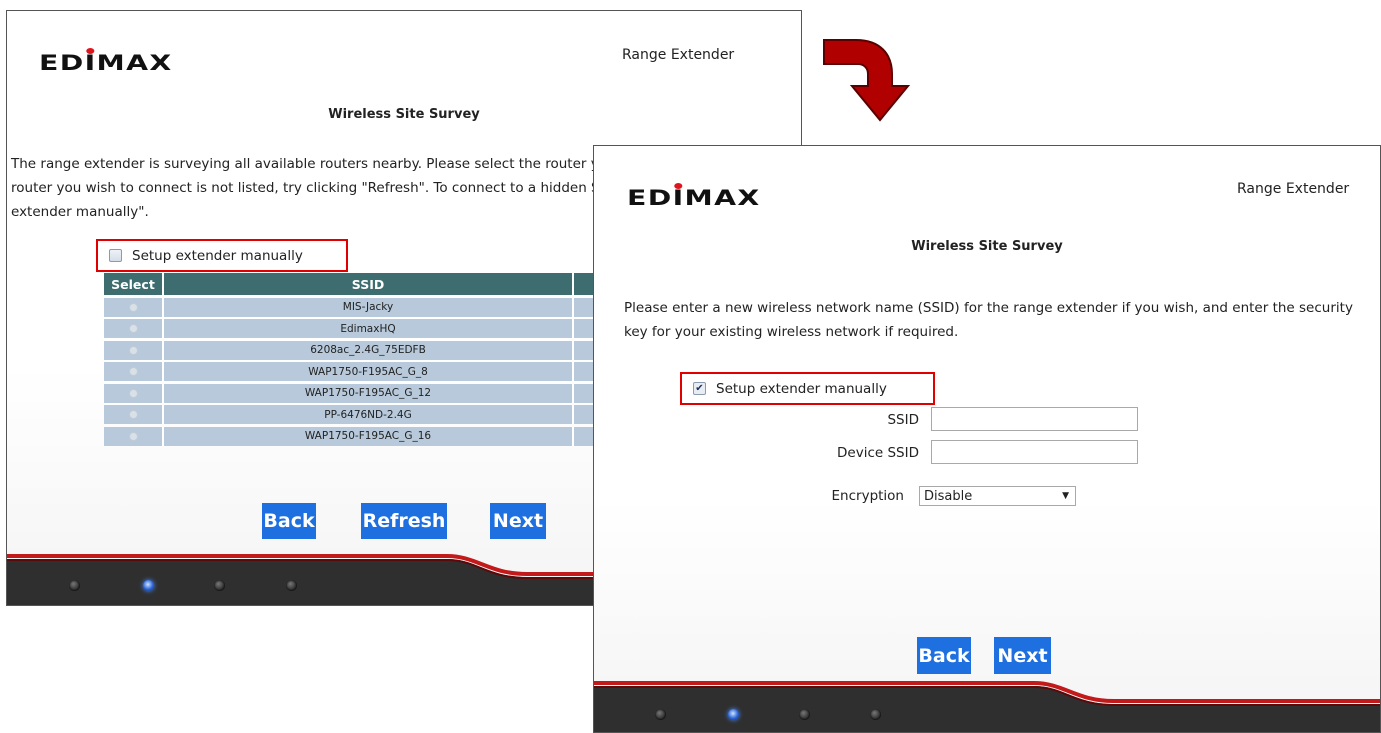 The width and height of the screenshot is (1381, 733). What do you see at coordinates (997, 496) in the screenshot?
I see `encryption-select: Disable ▼` at bounding box center [997, 496].